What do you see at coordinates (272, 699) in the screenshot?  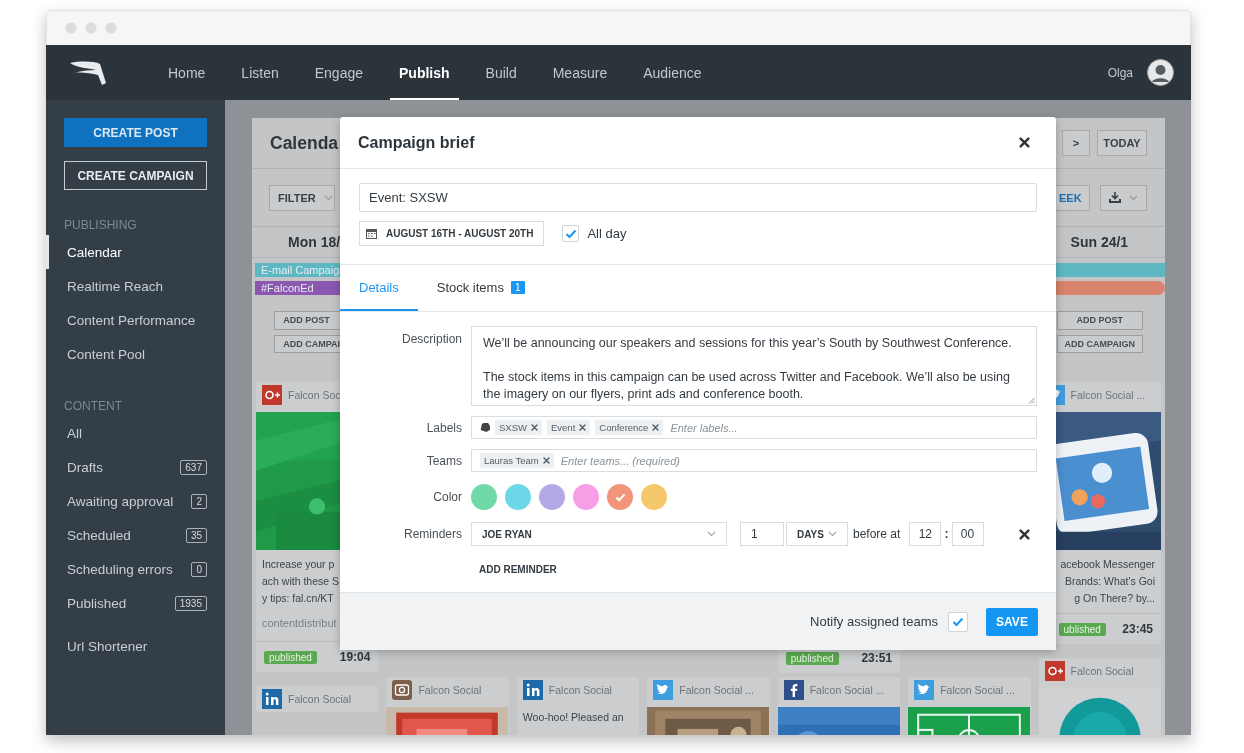 I see `linkedin-icon` at bounding box center [272, 699].